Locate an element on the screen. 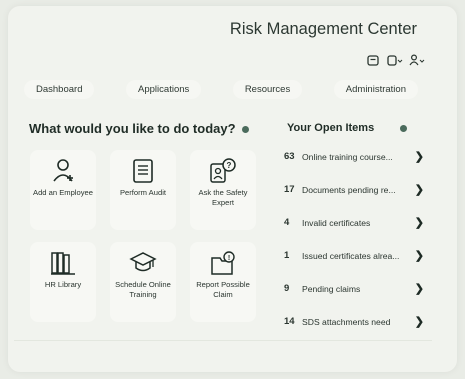 The image size is (465, 379). open-item-row: 63 Online training course... ❯ is located at coordinates (354, 156).